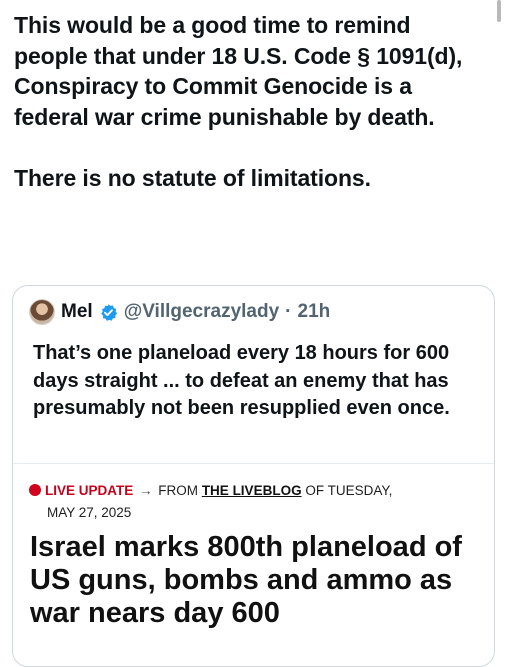 The width and height of the screenshot is (505, 667). What do you see at coordinates (349, 490) in the screenshot?
I see `of-text: OF TUESDAY,` at bounding box center [349, 490].